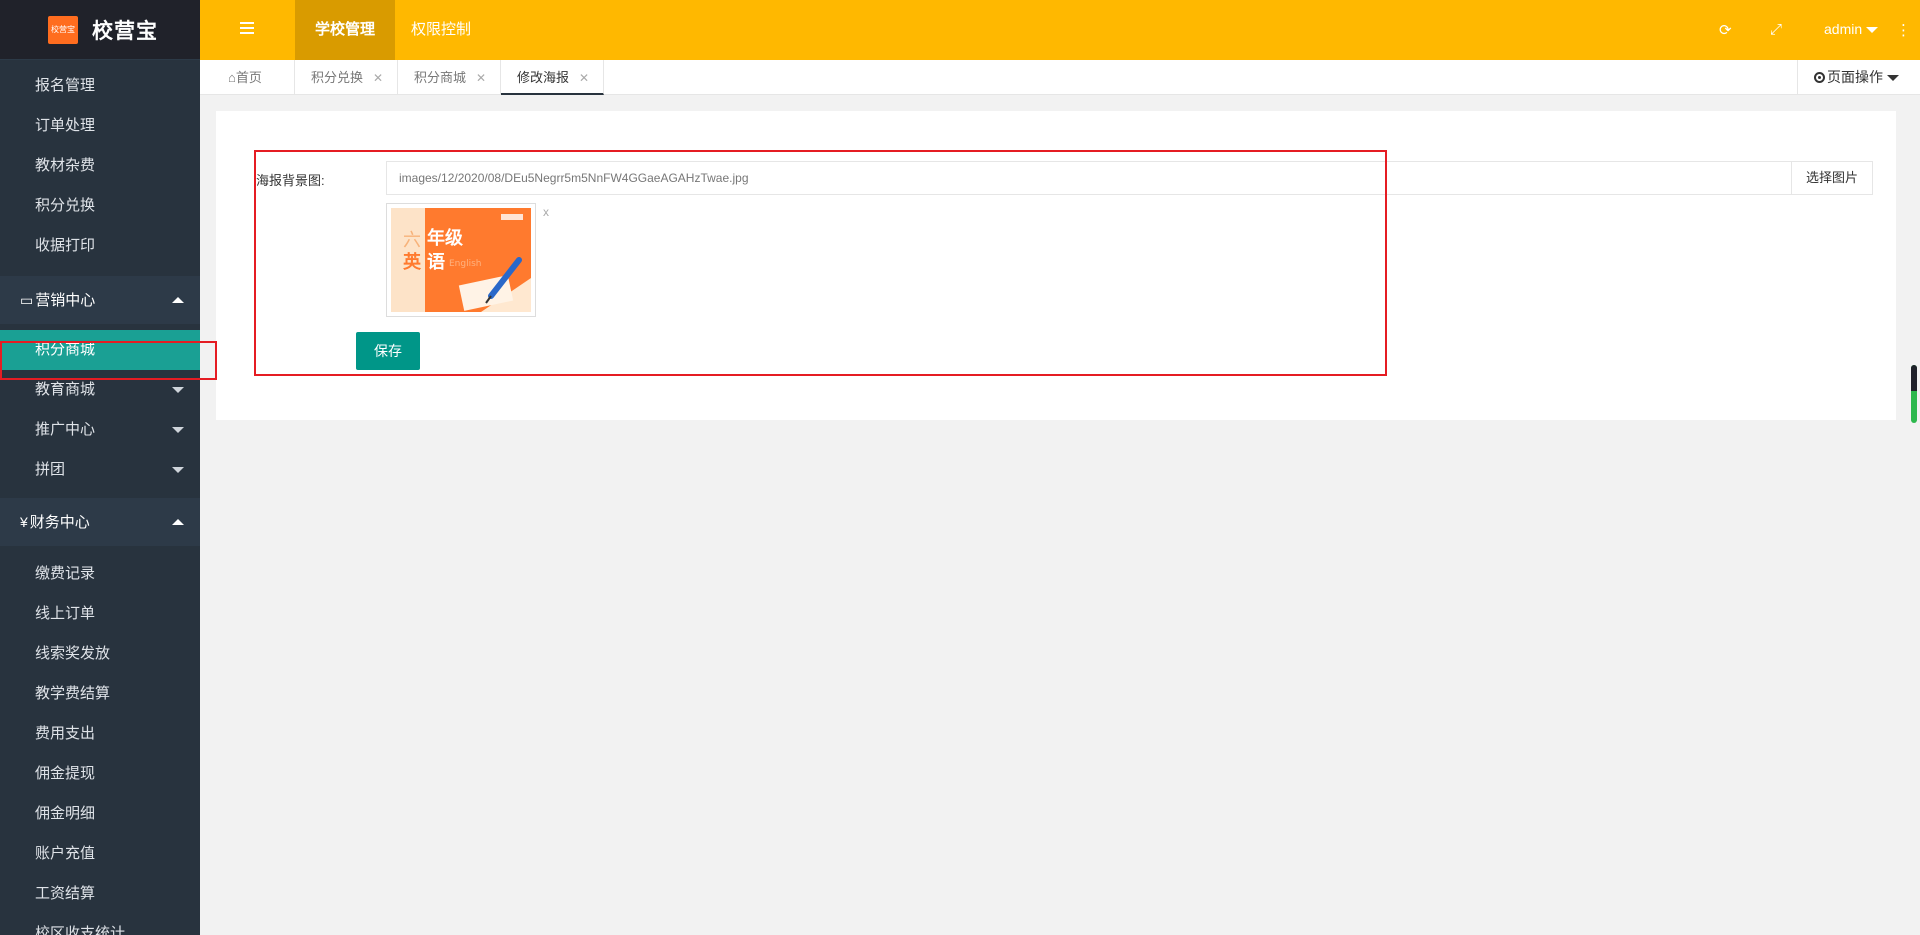 The width and height of the screenshot is (1920, 935). Describe the element at coordinates (820, 263) in the screenshot. I see `highlight-box-form` at that location.